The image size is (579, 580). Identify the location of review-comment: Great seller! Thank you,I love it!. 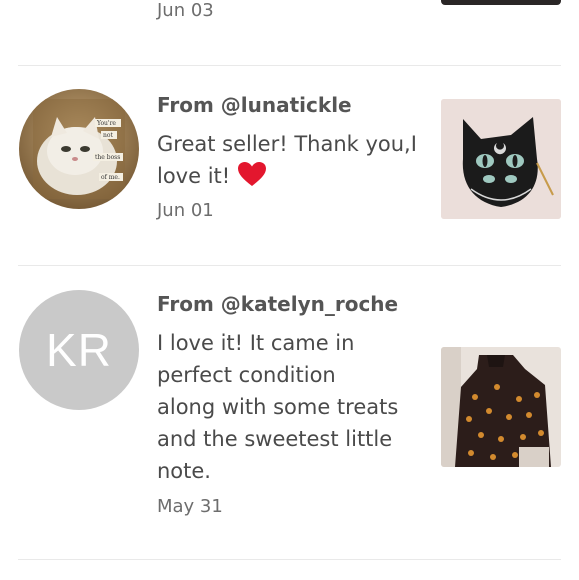
(288, 162).